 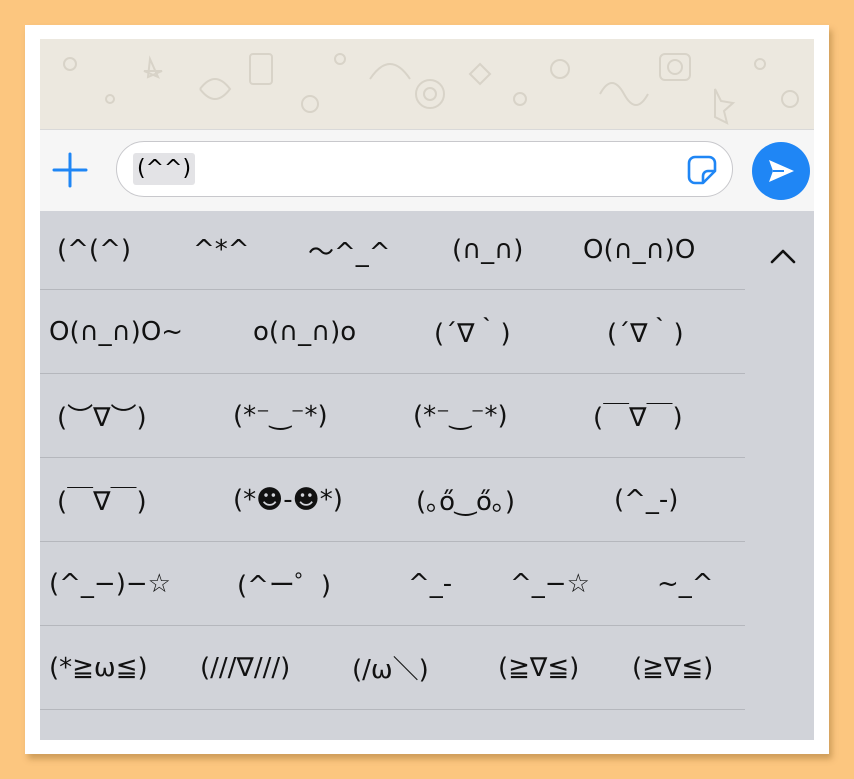 What do you see at coordinates (245, 667) in the screenshot?
I see `emoticon-key: (///∇///)` at bounding box center [245, 667].